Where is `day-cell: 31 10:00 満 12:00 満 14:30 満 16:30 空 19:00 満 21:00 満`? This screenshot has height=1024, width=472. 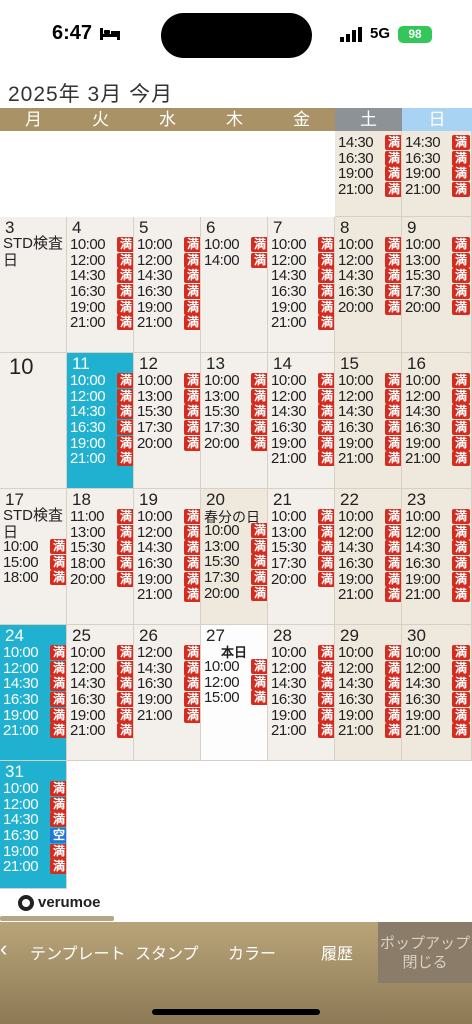 day-cell: 31 10:00 満 12:00 満 14:30 満 16:30 空 19:00 満 21:00 満 is located at coordinates (33, 825).